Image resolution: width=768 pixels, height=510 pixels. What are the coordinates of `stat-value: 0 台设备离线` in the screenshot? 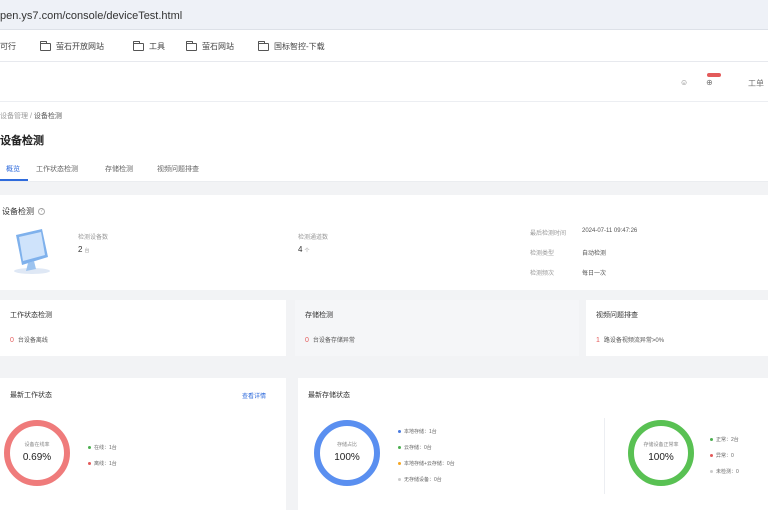 It's located at (29, 340).